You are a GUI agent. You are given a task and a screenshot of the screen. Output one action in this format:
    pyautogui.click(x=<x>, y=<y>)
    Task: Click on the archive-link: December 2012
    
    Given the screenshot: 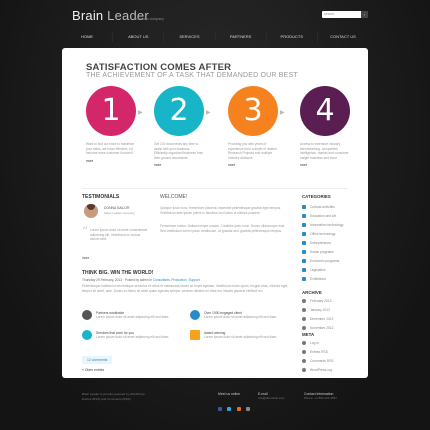 What is the action you would take?
    pyautogui.click(x=317, y=319)
    